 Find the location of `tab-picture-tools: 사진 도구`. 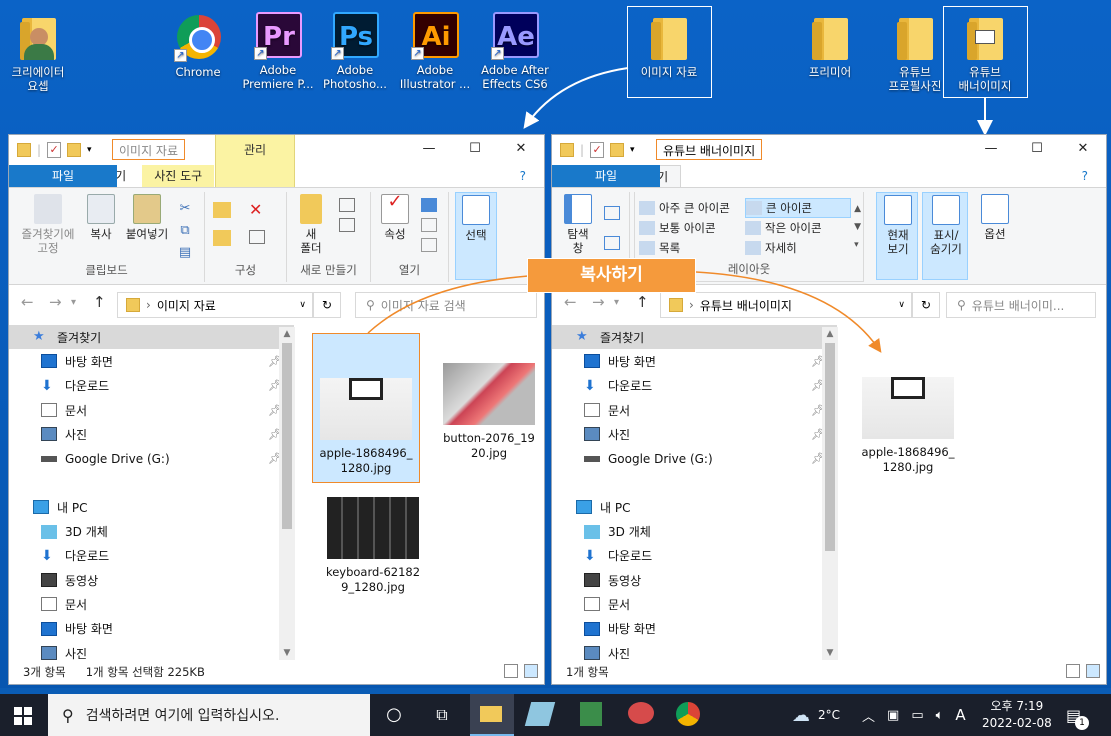

tab-picture-tools: 사진 도구 is located at coordinates (178, 176).